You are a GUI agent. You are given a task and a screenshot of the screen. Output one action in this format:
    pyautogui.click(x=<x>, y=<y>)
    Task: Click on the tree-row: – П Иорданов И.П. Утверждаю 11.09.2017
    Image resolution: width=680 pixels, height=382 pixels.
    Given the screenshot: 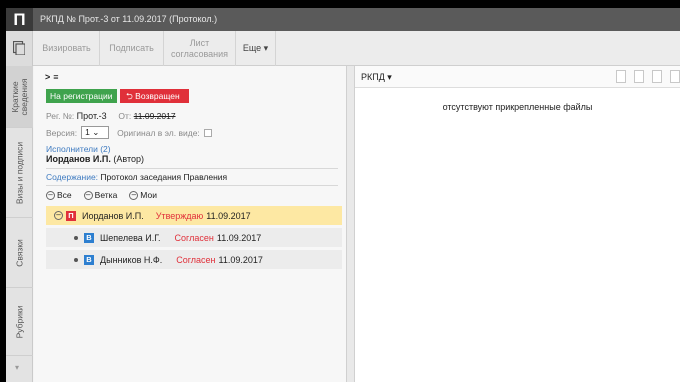 What is the action you would take?
    pyautogui.click(x=194, y=215)
    